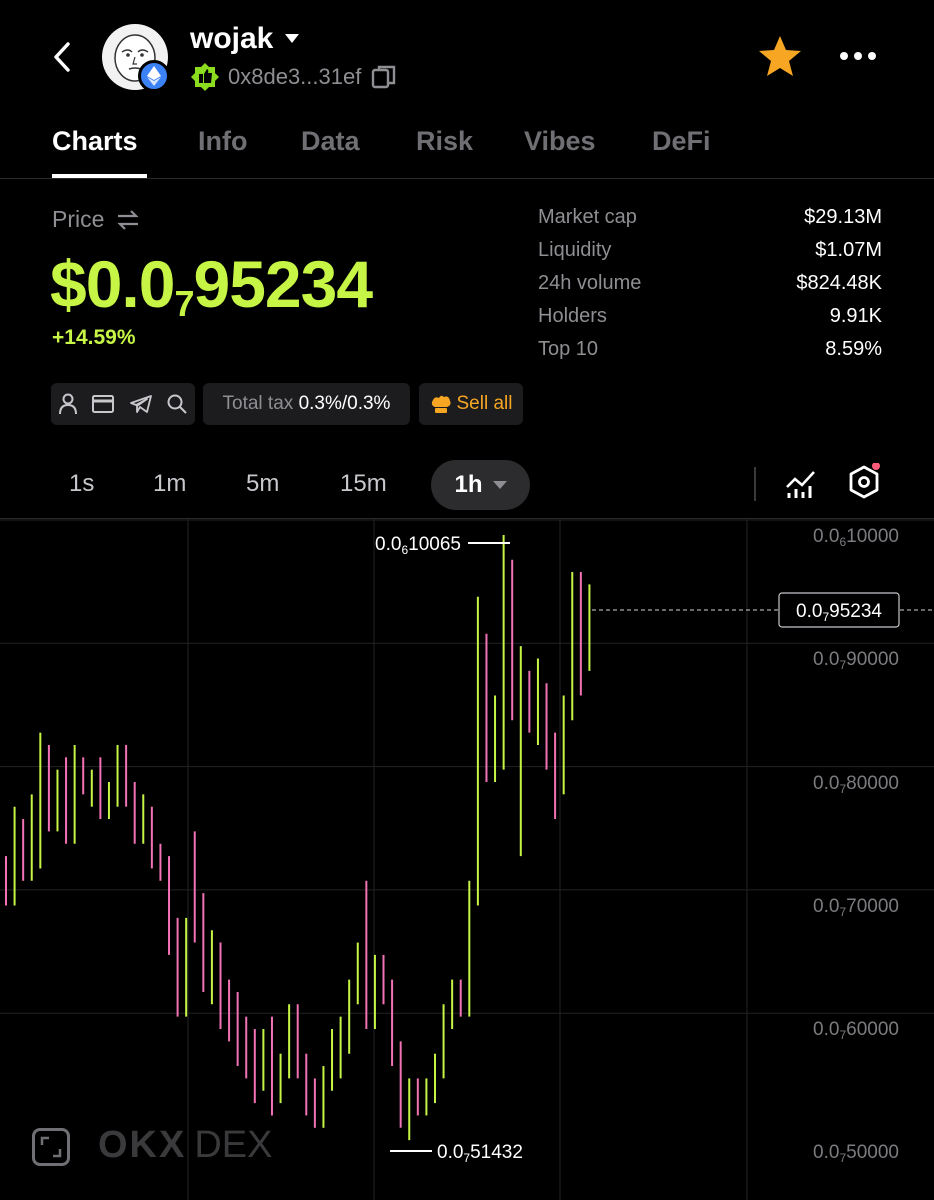 This screenshot has height=1200, width=934. I want to click on low-price-label: 0.0751432, so click(480, 1153).